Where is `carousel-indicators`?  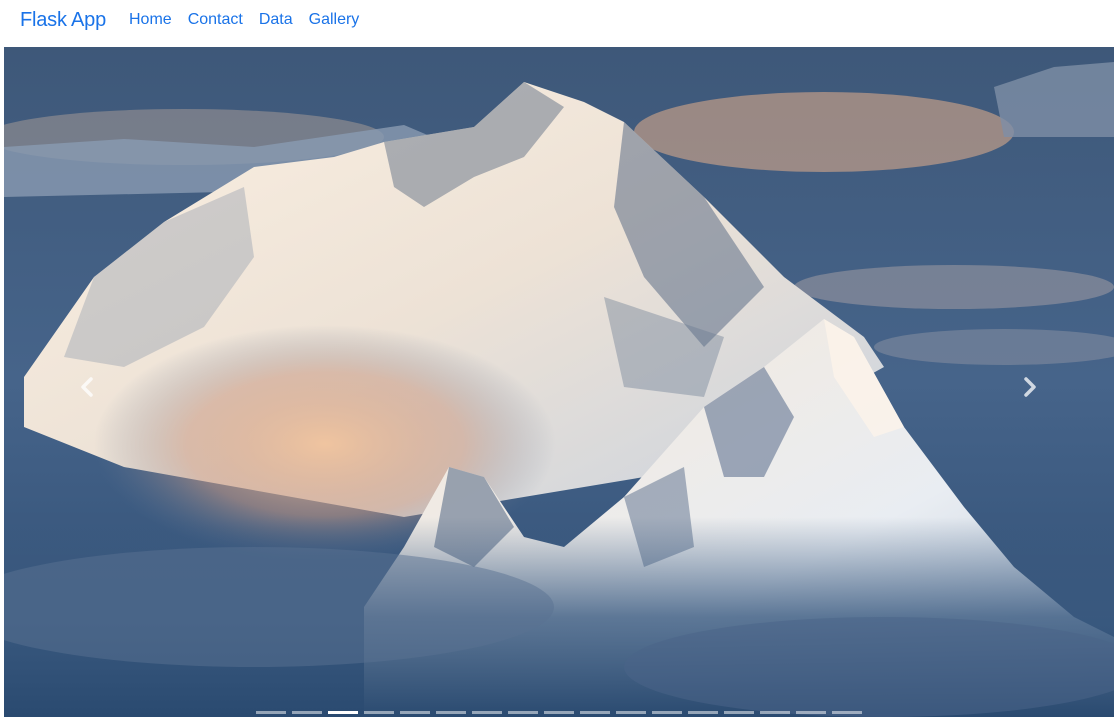 carousel-indicators is located at coordinates (559, 712).